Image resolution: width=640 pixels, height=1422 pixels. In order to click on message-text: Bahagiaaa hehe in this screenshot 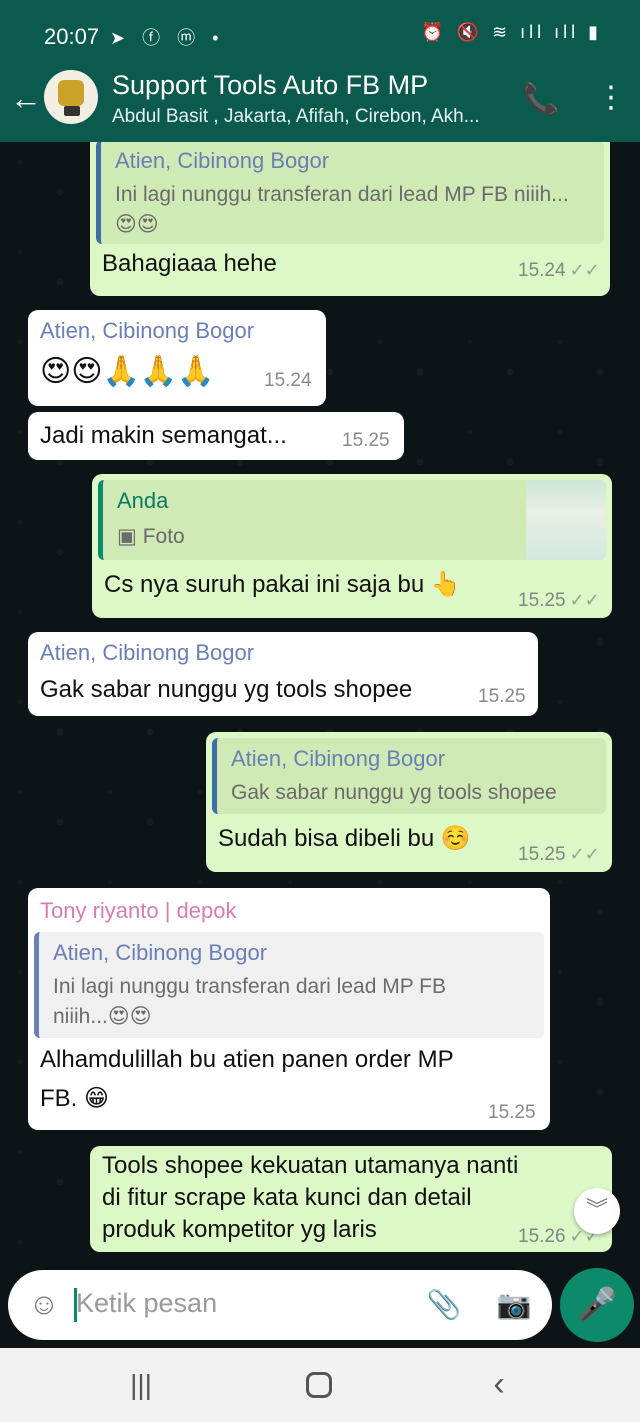, I will do `click(189, 263)`.